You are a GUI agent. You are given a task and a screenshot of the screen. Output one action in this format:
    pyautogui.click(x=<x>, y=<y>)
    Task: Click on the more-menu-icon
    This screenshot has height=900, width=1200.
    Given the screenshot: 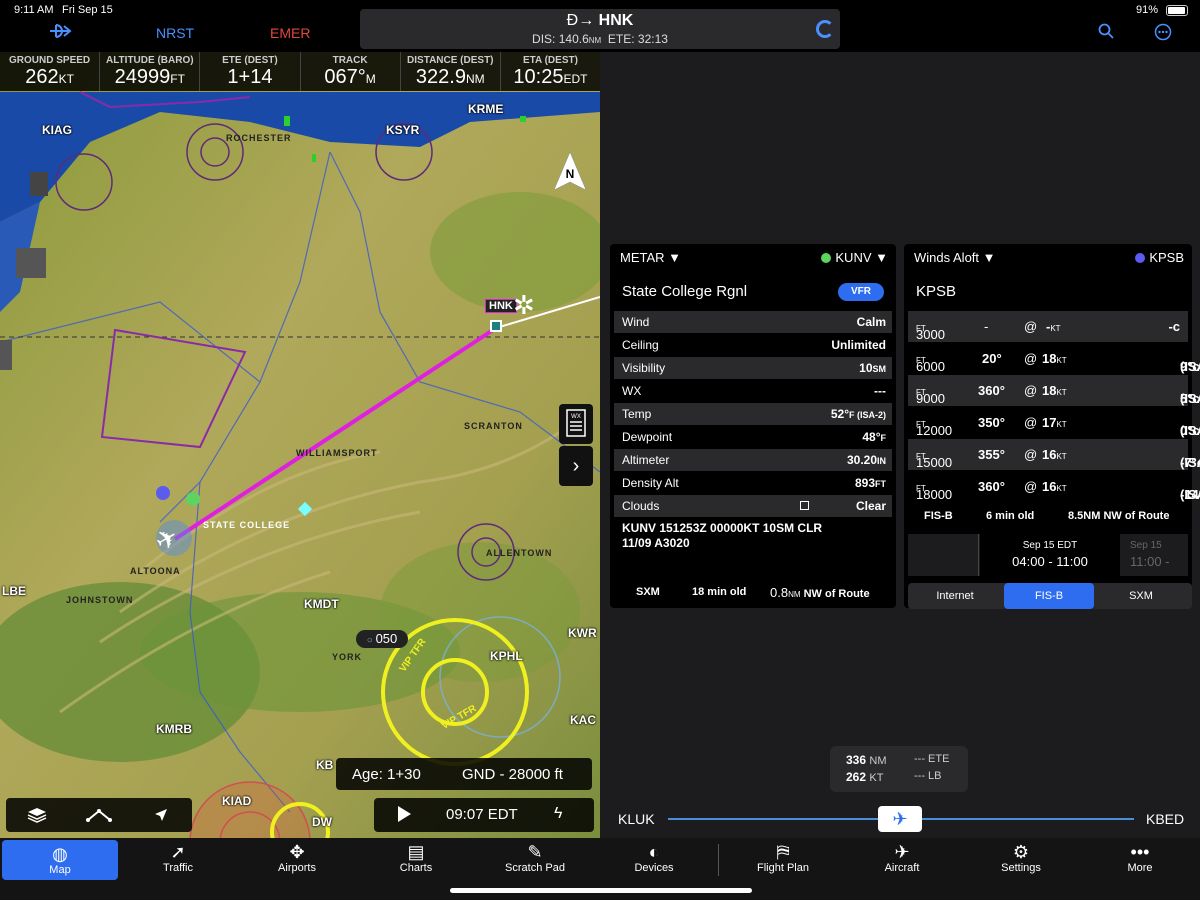 What is the action you would take?
    pyautogui.click(x=1163, y=33)
    